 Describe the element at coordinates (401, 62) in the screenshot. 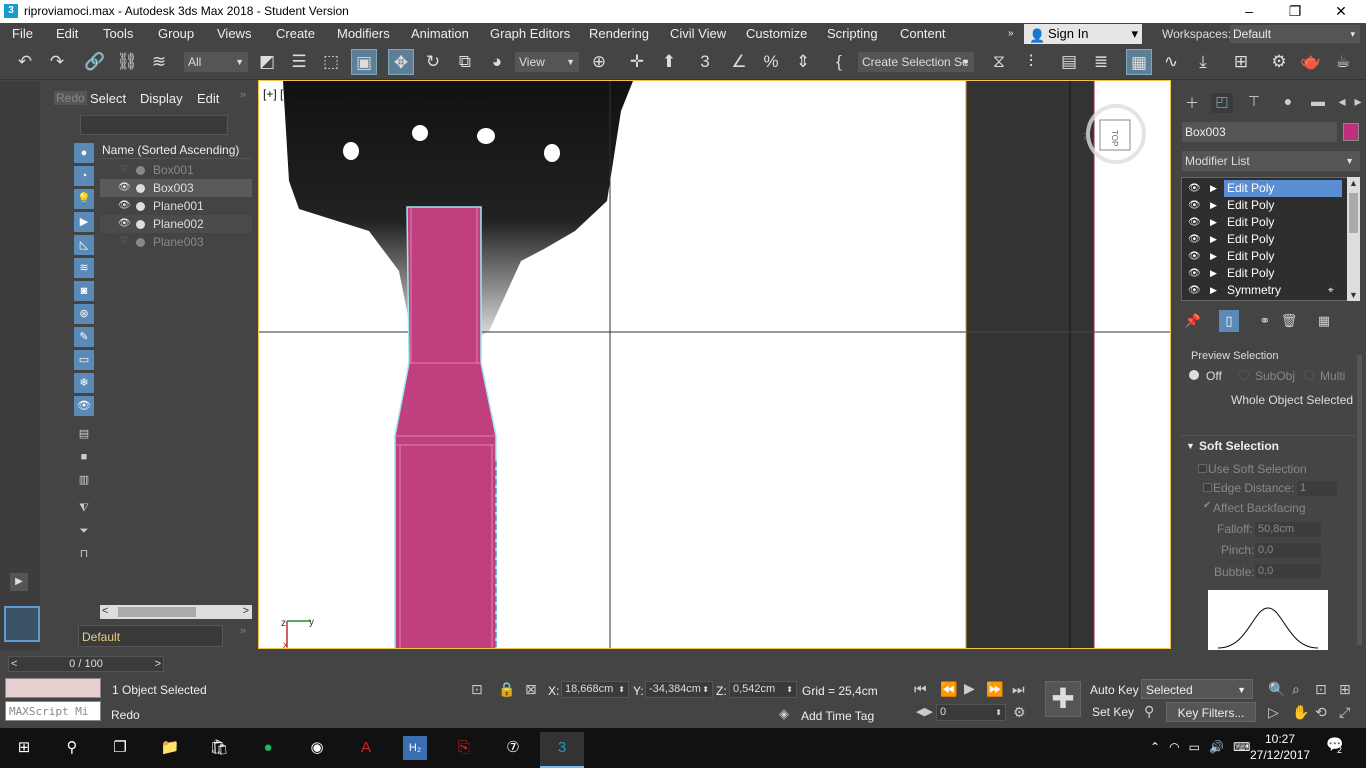

I see `move-icon: ✥` at that location.